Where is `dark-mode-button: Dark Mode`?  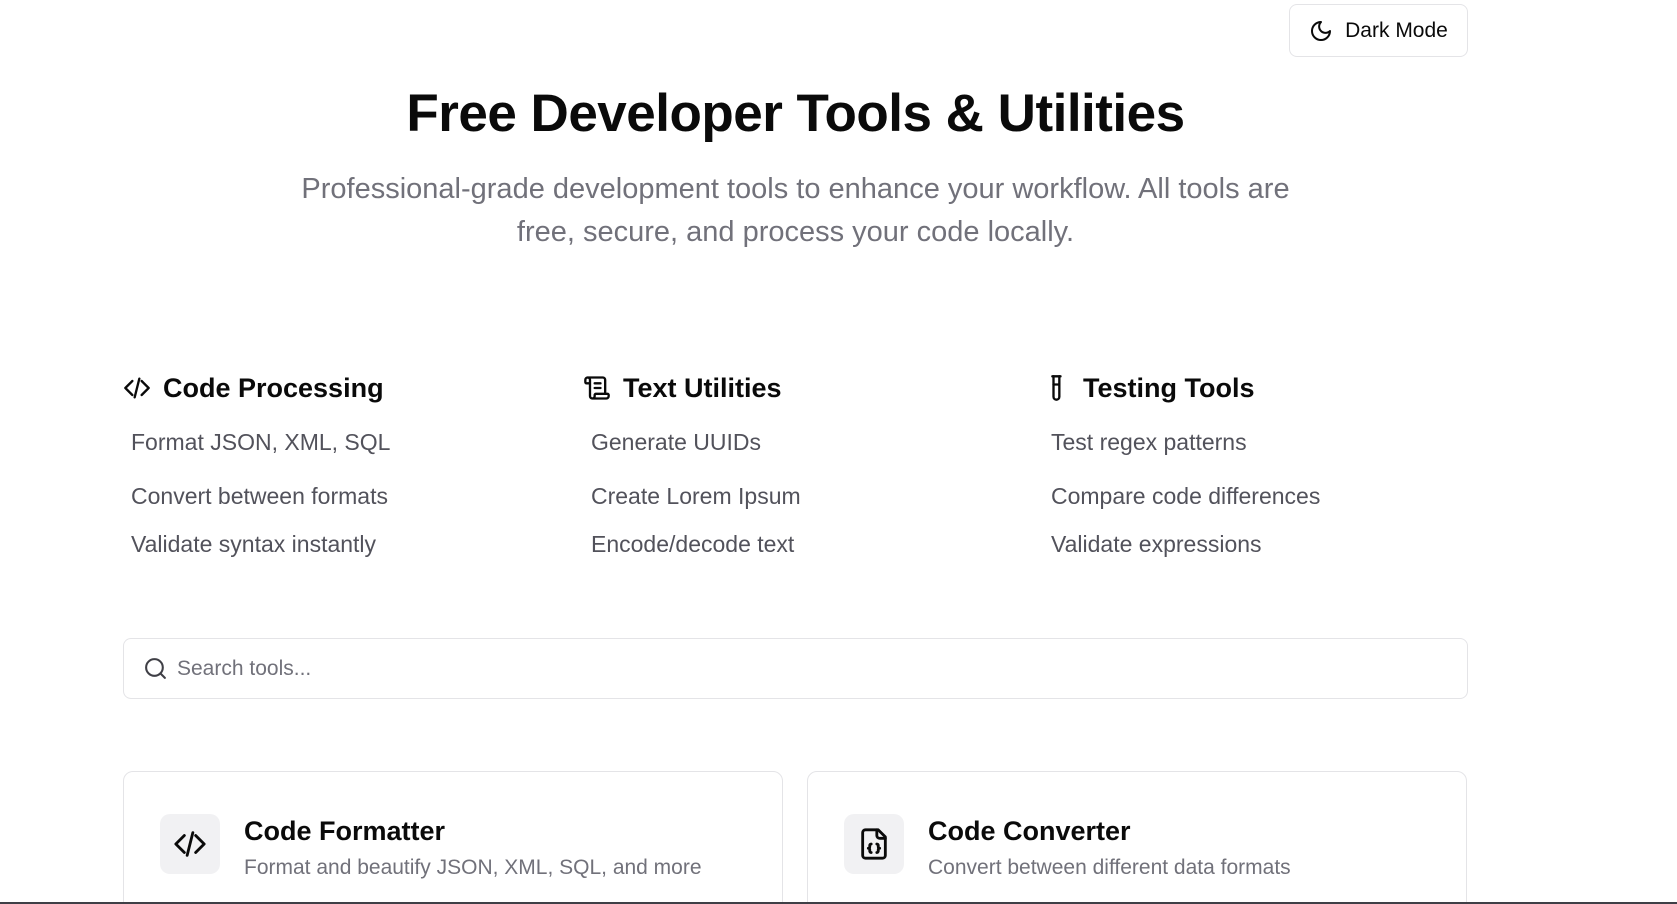
dark-mode-button: Dark Mode is located at coordinates (1378, 30).